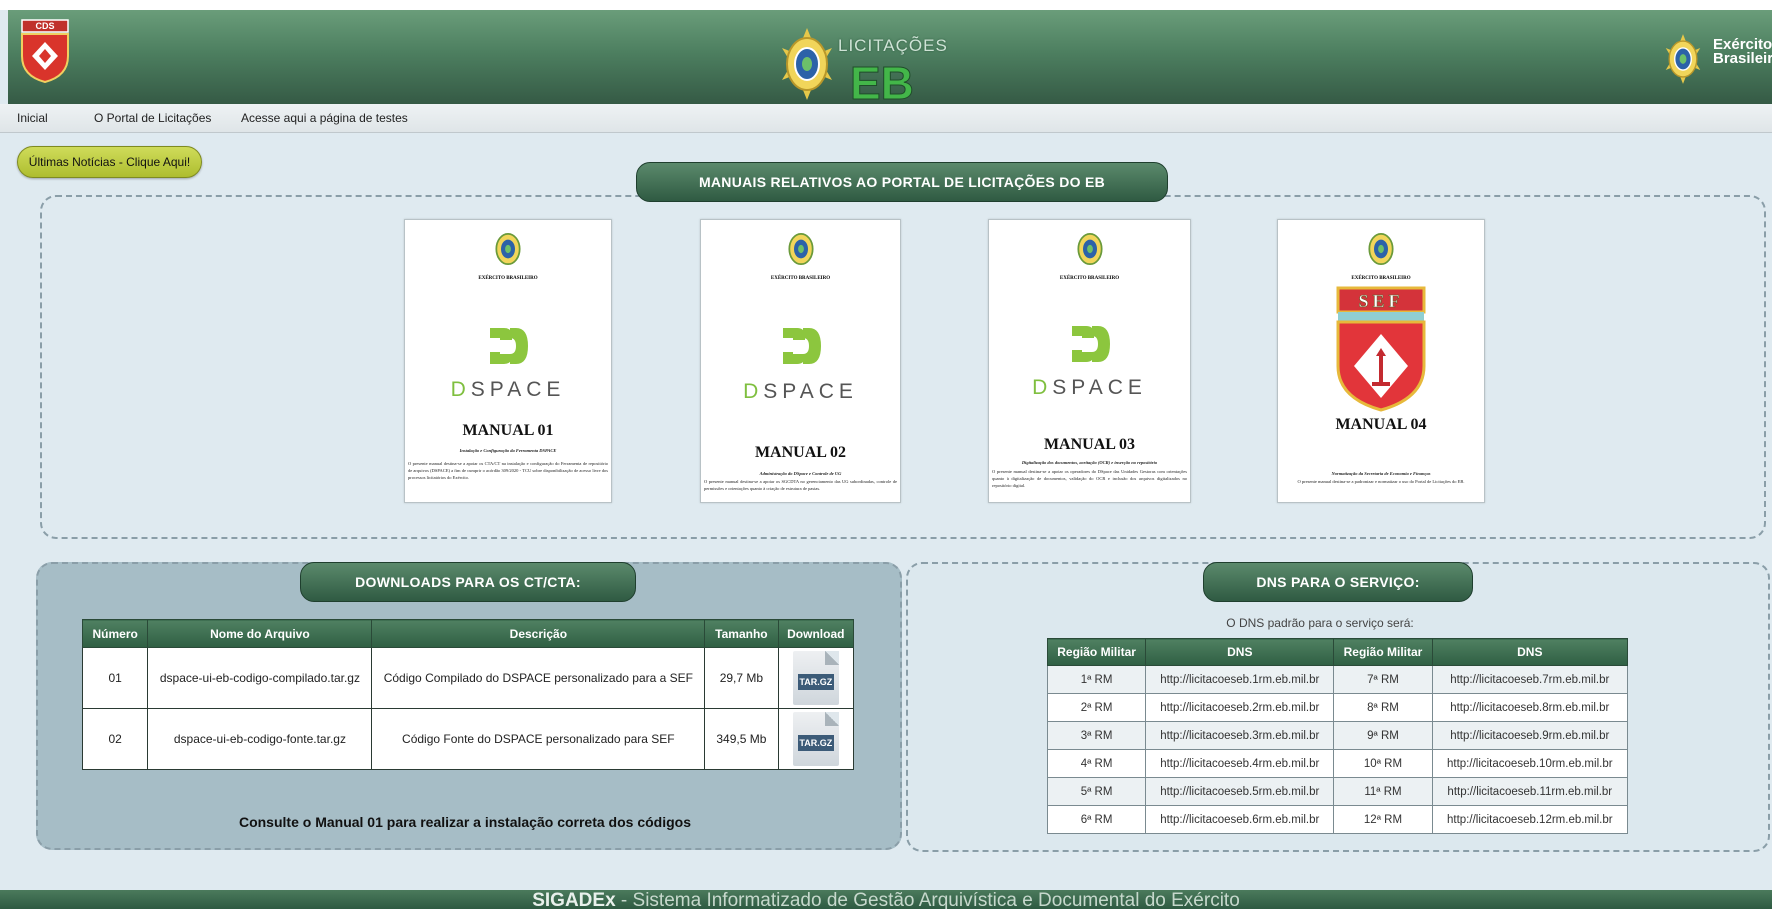 The image size is (1772, 909). Describe the element at coordinates (893, 45) in the screenshot. I see `brand-licitacoes: LICITAÇÕES` at that location.